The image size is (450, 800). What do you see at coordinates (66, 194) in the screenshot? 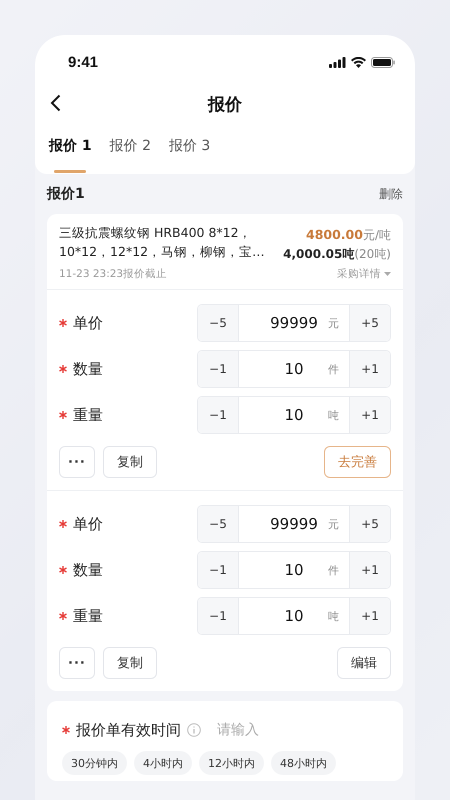
I see `section-title: 报价1` at bounding box center [66, 194].